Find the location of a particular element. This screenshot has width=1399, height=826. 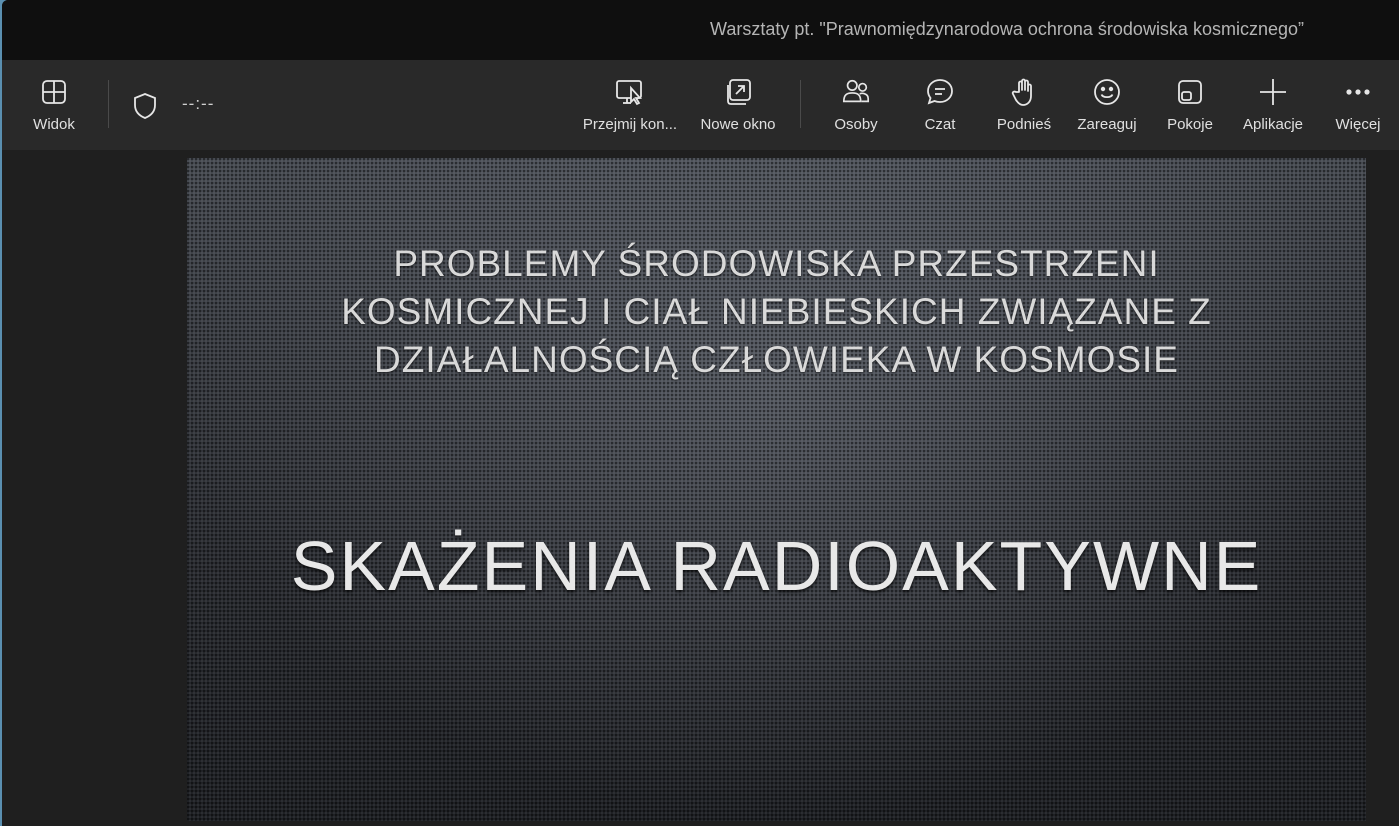

raise-hand-label: Podnieś is located at coordinates (1024, 124).